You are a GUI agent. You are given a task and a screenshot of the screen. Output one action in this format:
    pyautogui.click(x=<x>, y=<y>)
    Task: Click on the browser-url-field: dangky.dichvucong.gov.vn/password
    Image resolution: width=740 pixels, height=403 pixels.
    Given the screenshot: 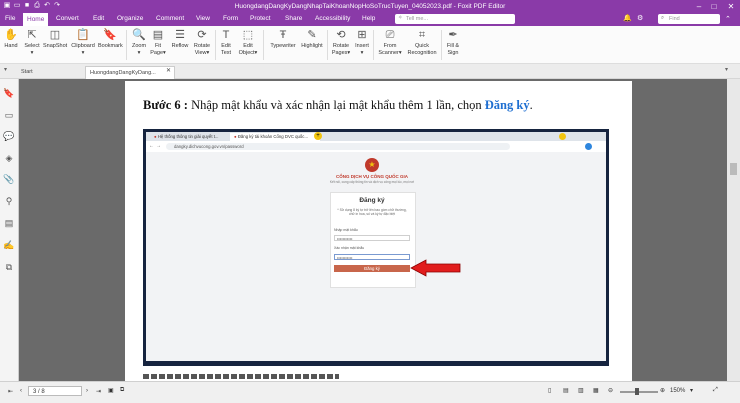 What is the action you would take?
    pyautogui.click(x=338, y=146)
    